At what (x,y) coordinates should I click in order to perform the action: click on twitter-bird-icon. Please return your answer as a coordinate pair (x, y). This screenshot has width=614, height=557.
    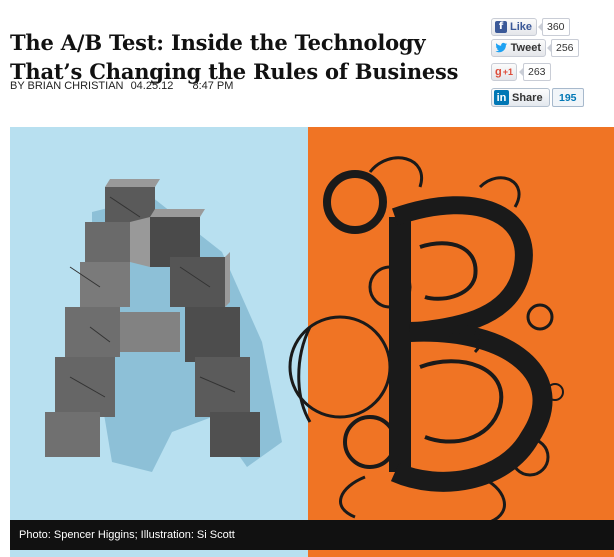
    Looking at the image, I should click on (501, 47).